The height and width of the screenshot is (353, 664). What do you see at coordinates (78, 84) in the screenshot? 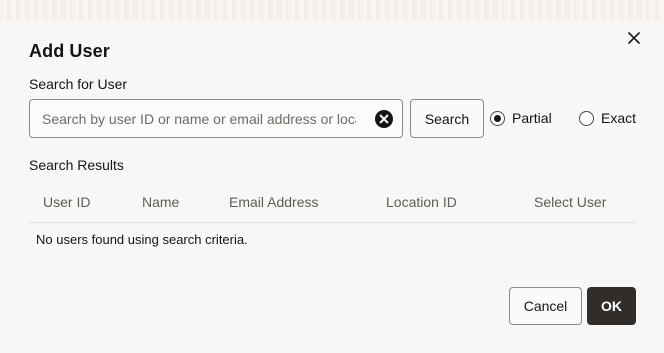
I see `search-label: Search for User` at bounding box center [78, 84].